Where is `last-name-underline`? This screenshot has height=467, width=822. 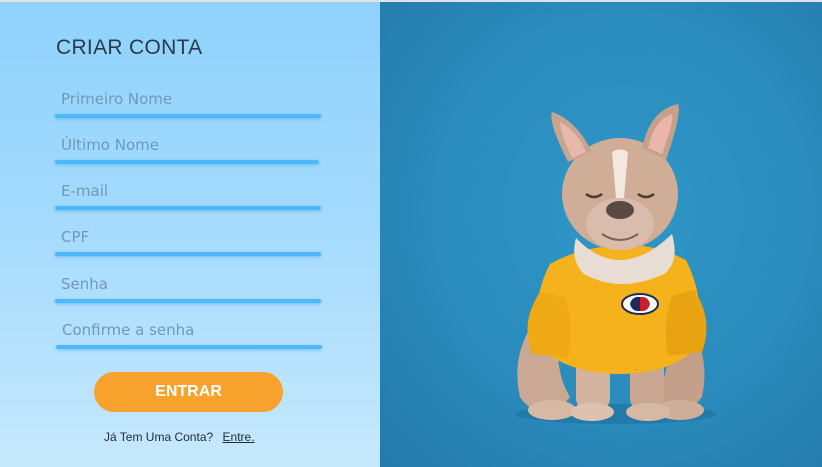
last-name-underline is located at coordinates (187, 162).